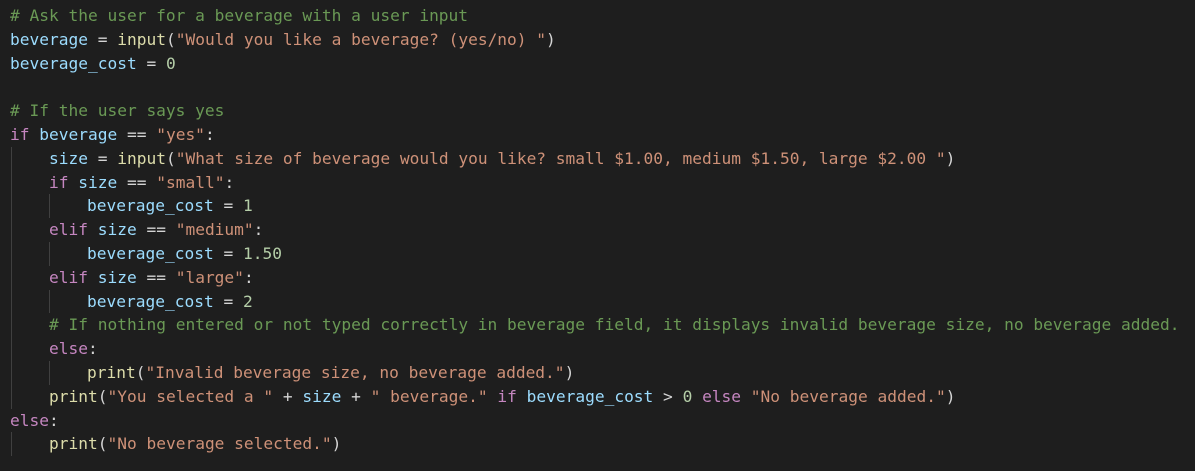 The width and height of the screenshot is (1195, 471). Describe the element at coordinates (429, 396) in the screenshot. I see `code-token: " beverage."` at that location.